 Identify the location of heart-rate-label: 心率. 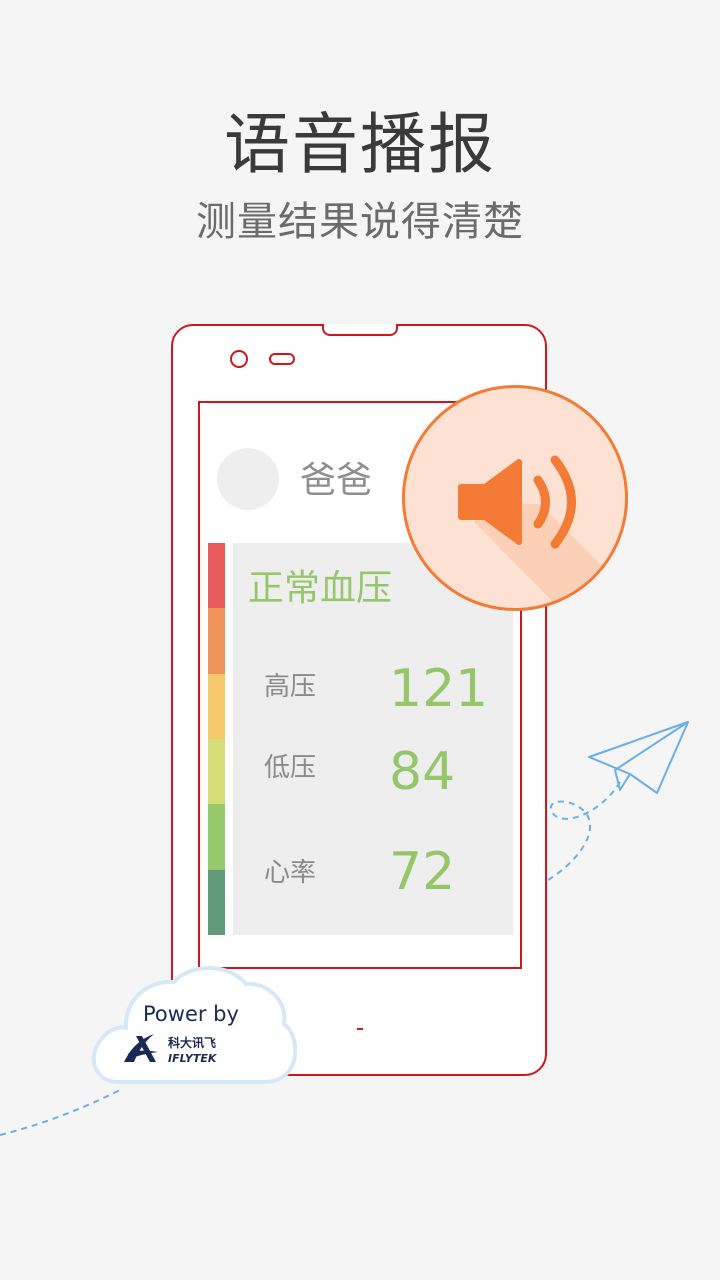
(290, 873).